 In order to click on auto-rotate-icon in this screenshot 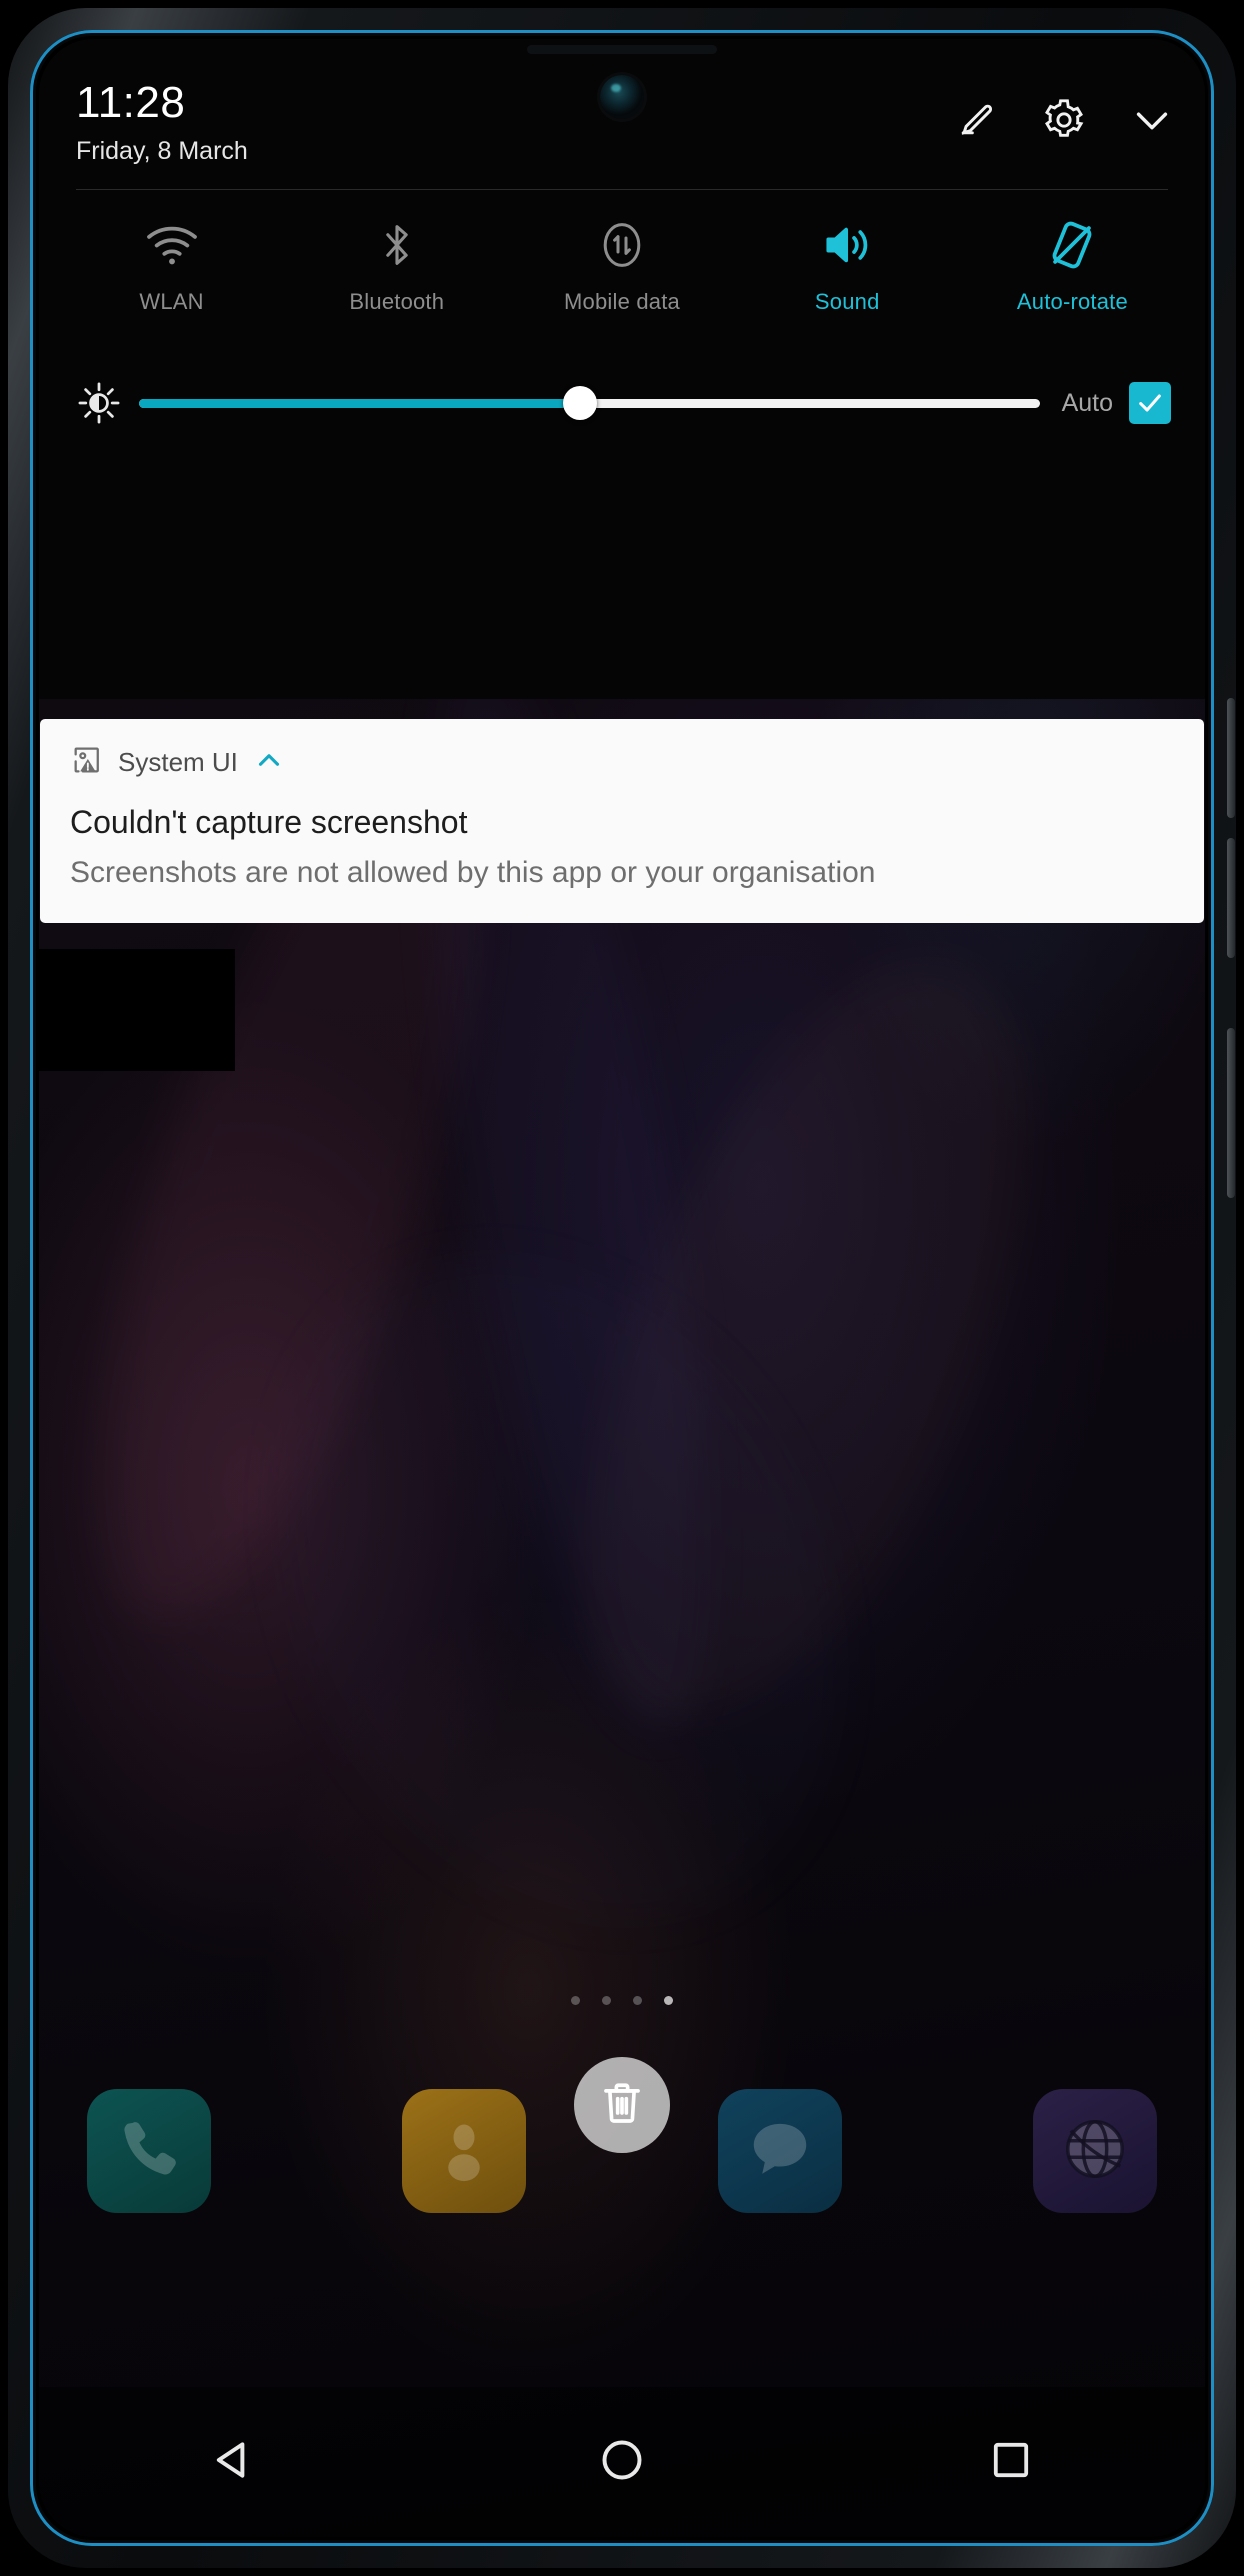, I will do `click(1072, 245)`.